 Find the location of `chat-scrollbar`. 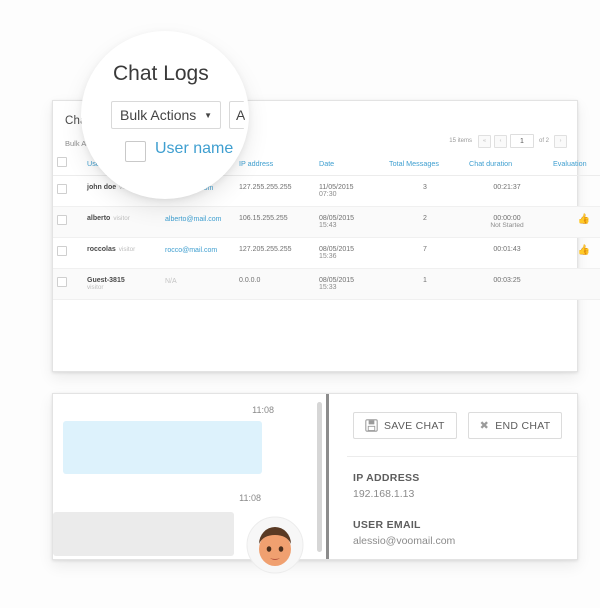

chat-scrollbar is located at coordinates (319, 477).